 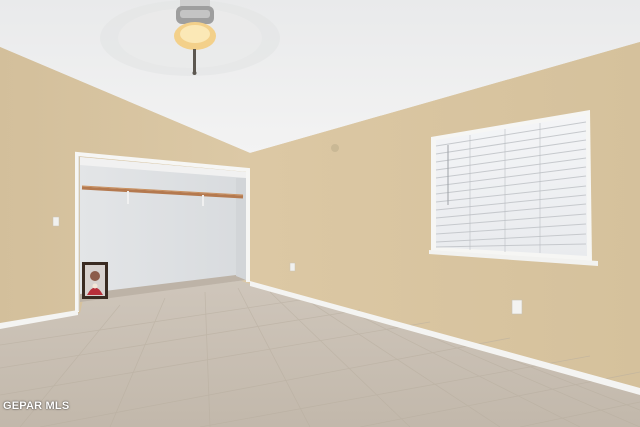 What do you see at coordinates (56, 221) in the screenshot?
I see `light-switch-icon` at bounding box center [56, 221].